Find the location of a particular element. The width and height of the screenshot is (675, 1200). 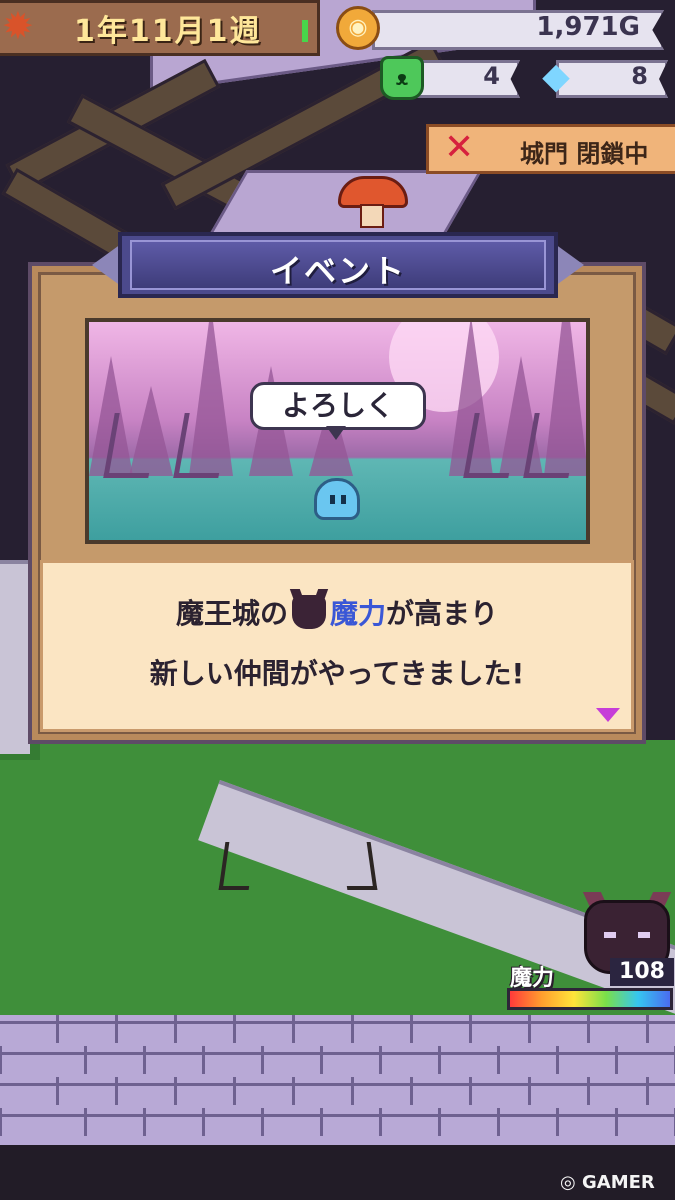

mana-gauge-fill is located at coordinates (590, 999).